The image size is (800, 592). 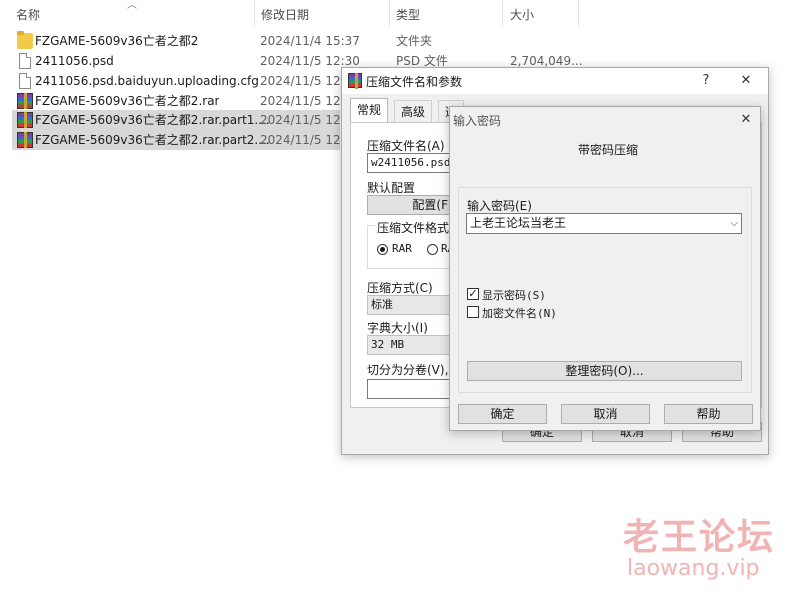 What do you see at coordinates (605, 414) in the screenshot?
I see `cancel-button: 取消` at bounding box center [605, 414].